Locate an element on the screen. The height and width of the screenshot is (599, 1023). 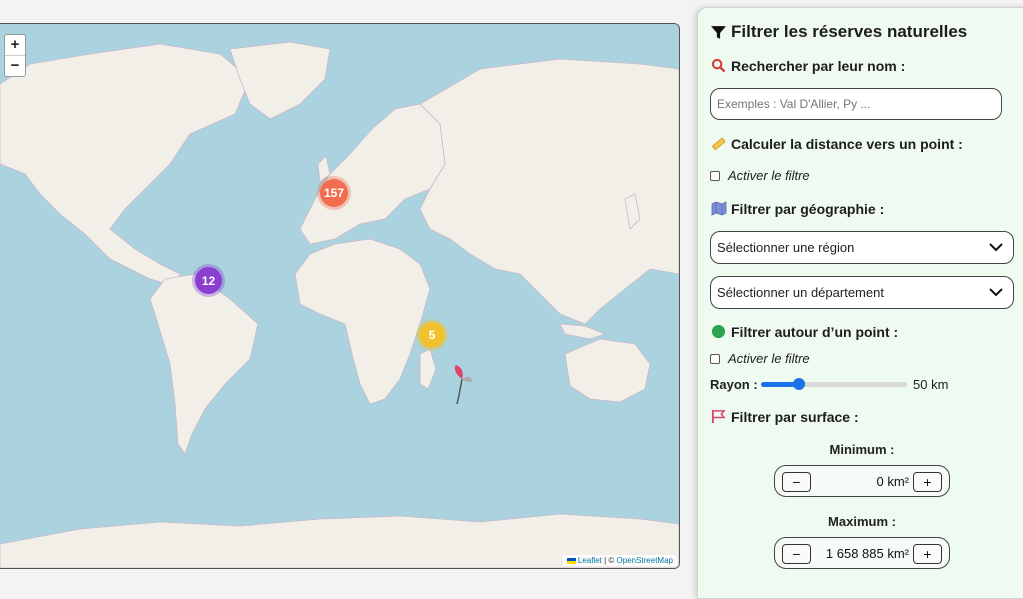
zoom-control: + − is located at coordinates (15, 55).